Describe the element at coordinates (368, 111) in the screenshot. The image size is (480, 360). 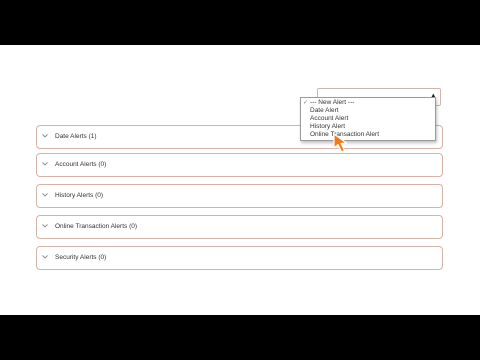
I see `dropdown-option-date-alert: Date Alert` at that location.